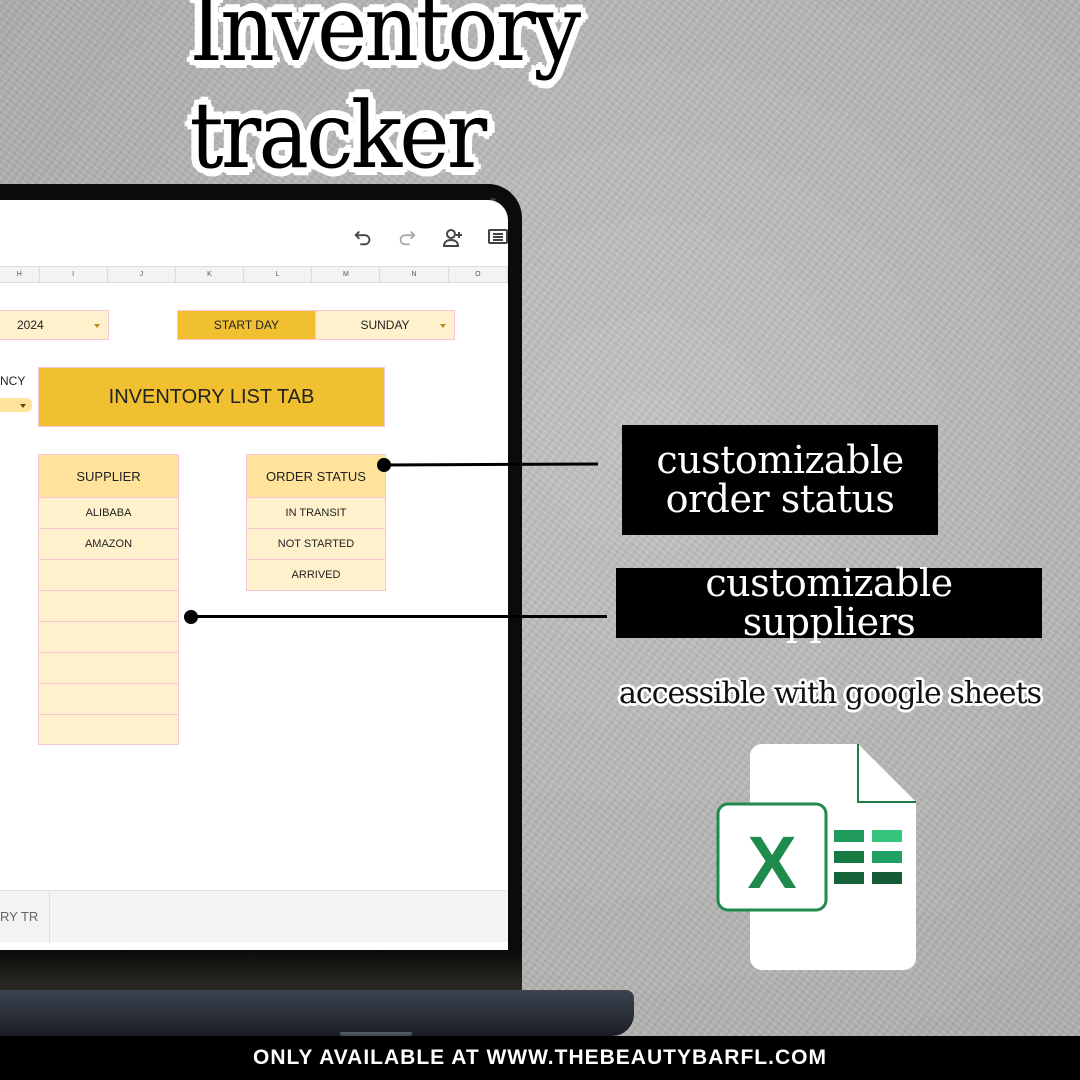 The width and height of the screenshot is (1080, 1080). Describe the element at coordinates (829, 602) in the screenshot. I see `callout-suppliers: customizable suppliers` at that location.